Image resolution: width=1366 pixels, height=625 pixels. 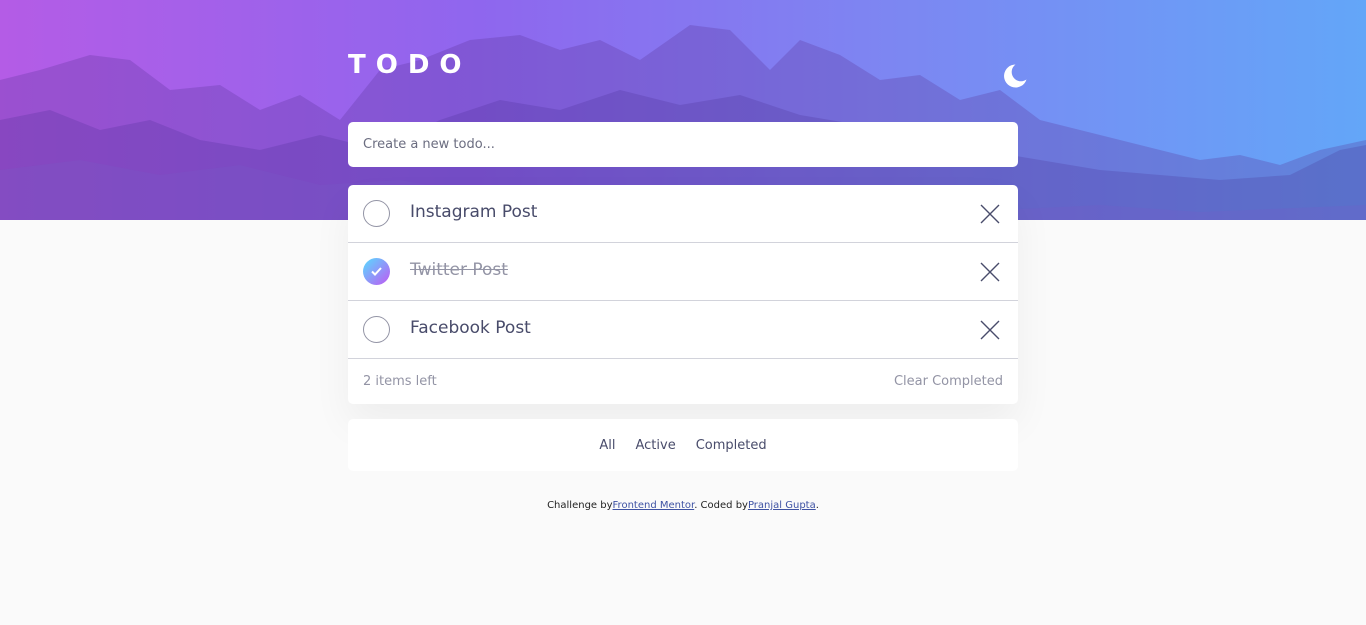 What do you see at coordinates (607, 445) in the screenshot?
I see `filter-all: All` at bounding box center [607, 445].